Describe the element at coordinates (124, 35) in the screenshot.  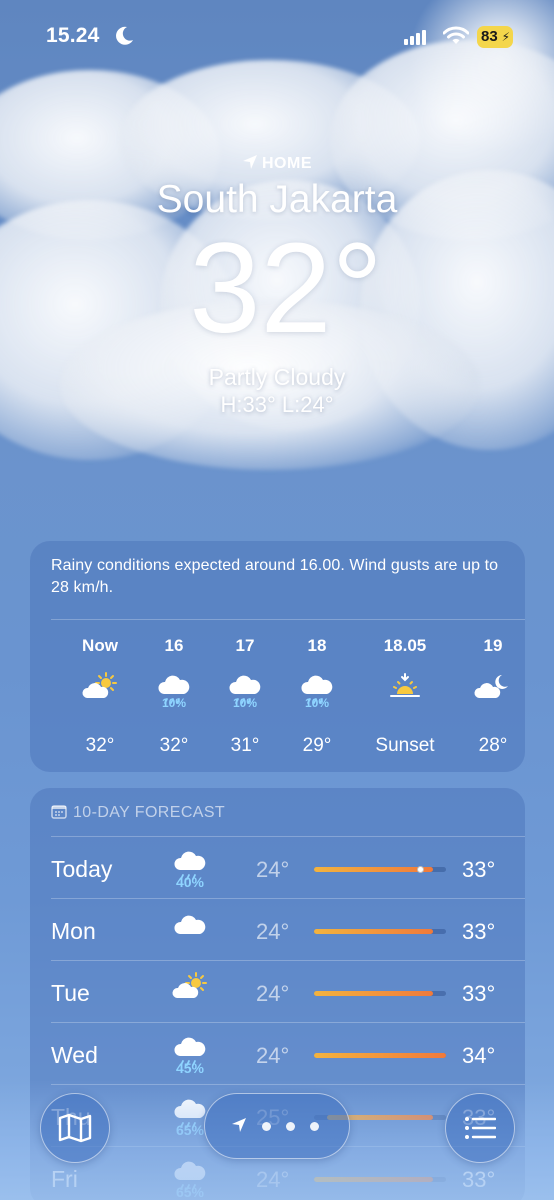
I see `moon-icon` at that location.